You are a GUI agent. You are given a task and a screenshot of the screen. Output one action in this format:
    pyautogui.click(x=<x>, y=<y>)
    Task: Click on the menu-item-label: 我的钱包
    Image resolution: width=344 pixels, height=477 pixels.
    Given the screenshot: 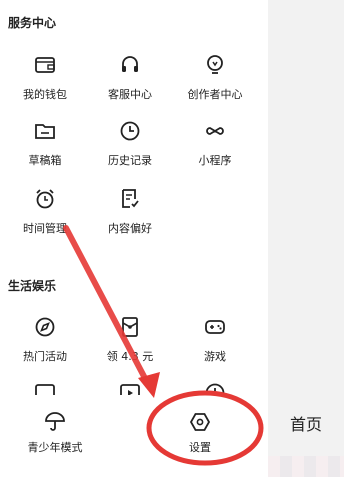 What is the action you would take?
    pyautogui.click(x=45, y=94)
    